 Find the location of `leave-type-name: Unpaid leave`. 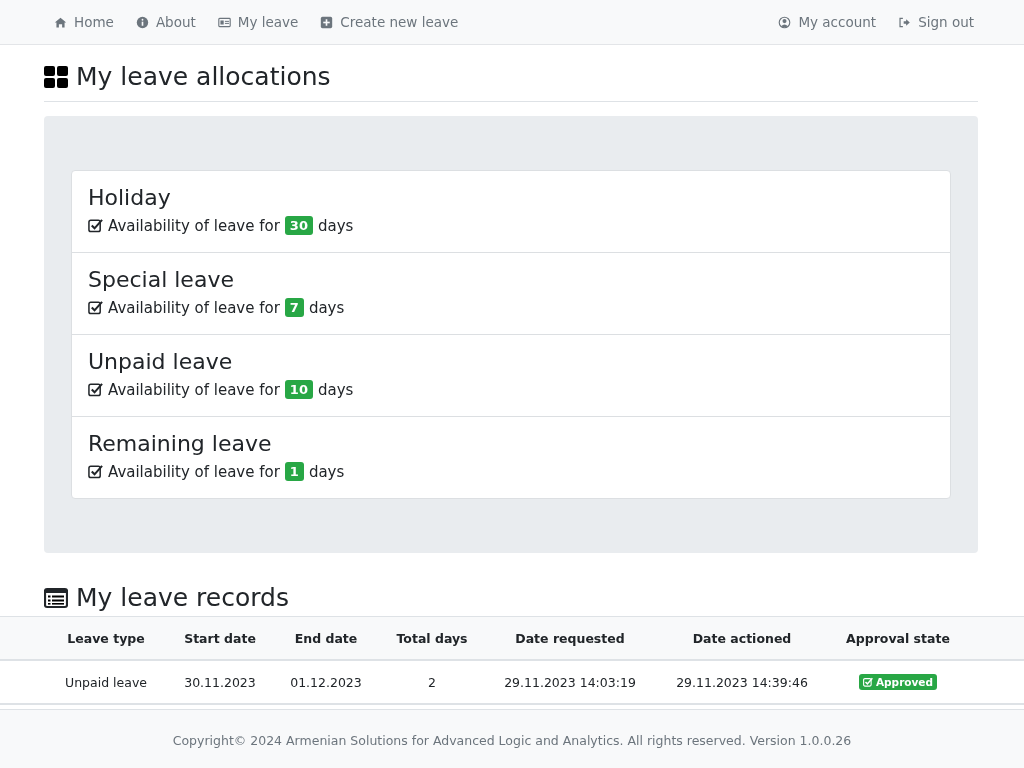

leave-type-name: Unpaid leave is located at coordinates (161, 361).